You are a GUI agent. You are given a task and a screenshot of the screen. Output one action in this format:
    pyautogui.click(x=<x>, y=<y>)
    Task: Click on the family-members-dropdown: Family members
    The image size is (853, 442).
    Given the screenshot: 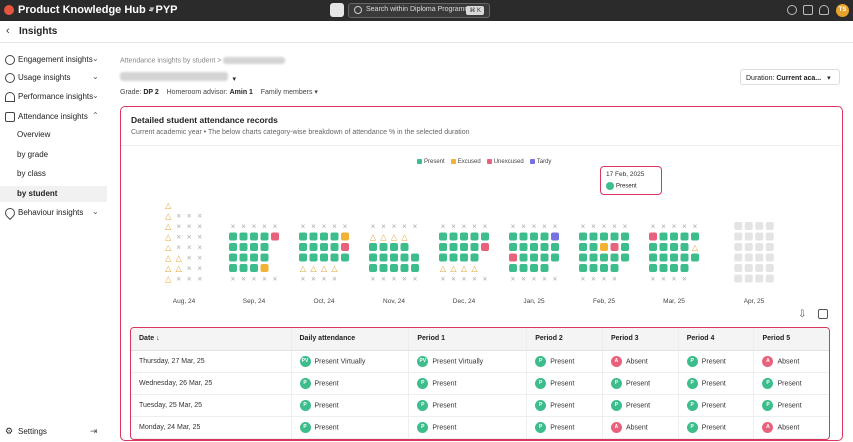 What is the action you would take?
    pyautogui.click(x=287, y=92)
    